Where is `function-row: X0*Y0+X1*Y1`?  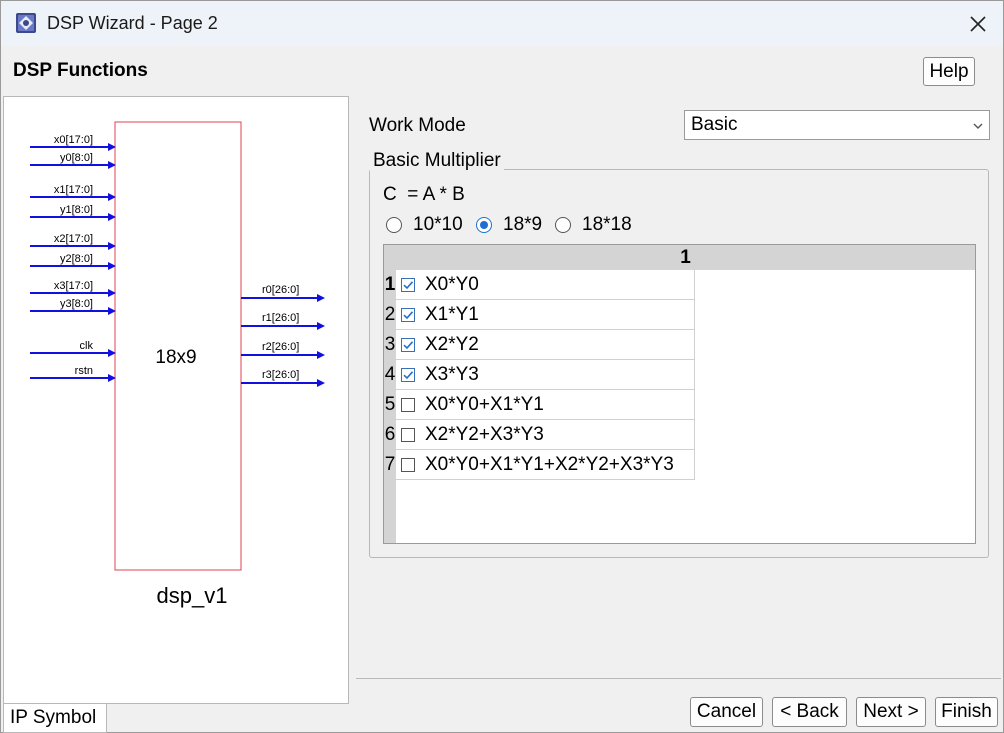
function-row: X0*Y0+X1*Y1 is located at coordinates (545, 405).